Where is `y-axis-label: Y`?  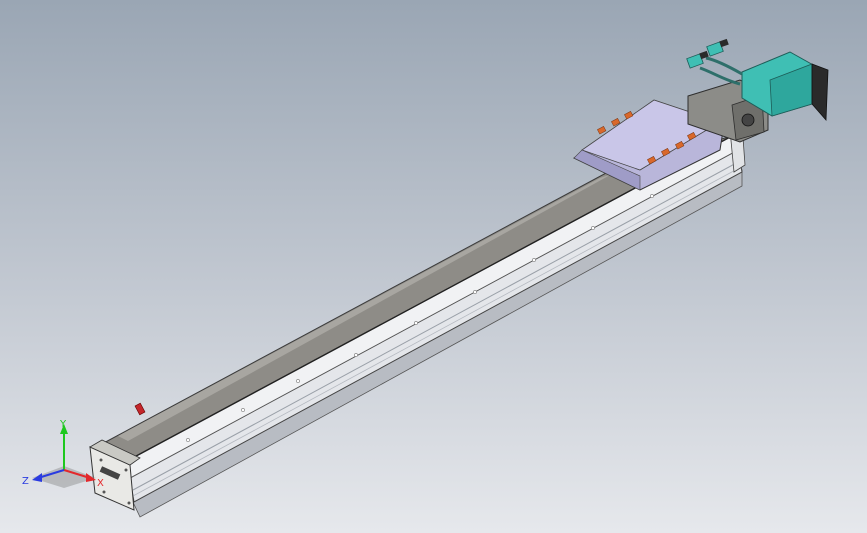 y-axis-label: Y is located at coordinates (63, 424).